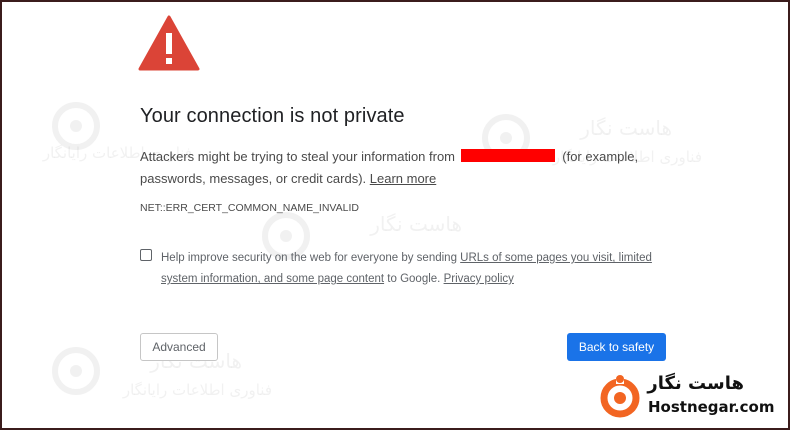 This screenshot has height=430, width=790. What do you see at coordinates (507, 155) in the screenshot?
I see `redacted-domain` at bounding box center [507, 155].